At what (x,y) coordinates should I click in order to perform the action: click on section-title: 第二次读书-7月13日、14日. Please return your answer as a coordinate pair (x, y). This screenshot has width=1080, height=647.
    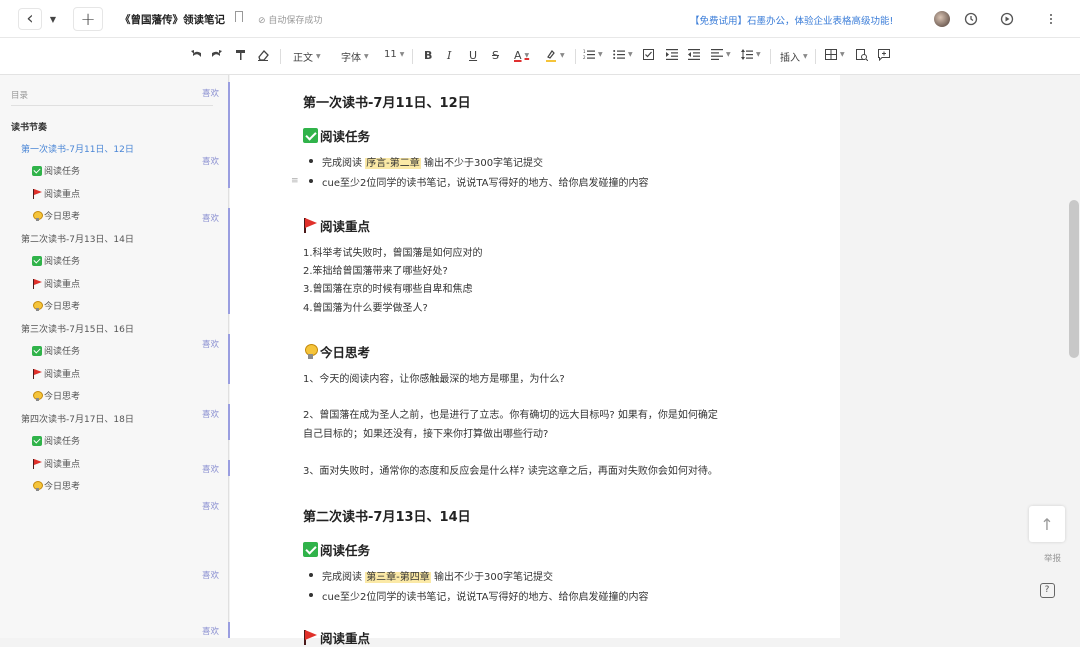
    Looking at the image, I should click on (387, 517).